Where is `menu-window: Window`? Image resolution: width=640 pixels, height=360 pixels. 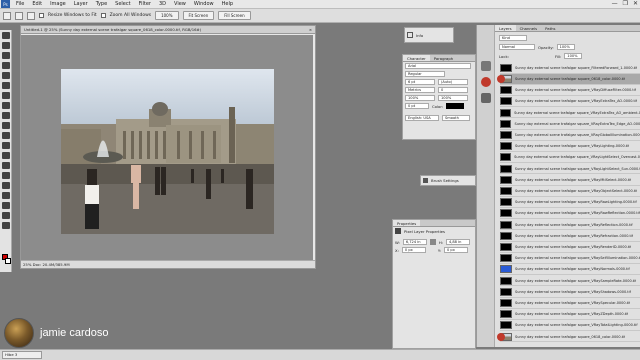 menu-window: Window is located at coordinates (204, 4).